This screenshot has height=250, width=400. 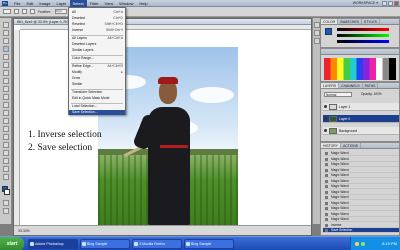 What do you see at coordinates (361, 107) in the screenshot?
I see `layer-row: Layer 1` at bounding box center [361, 107].